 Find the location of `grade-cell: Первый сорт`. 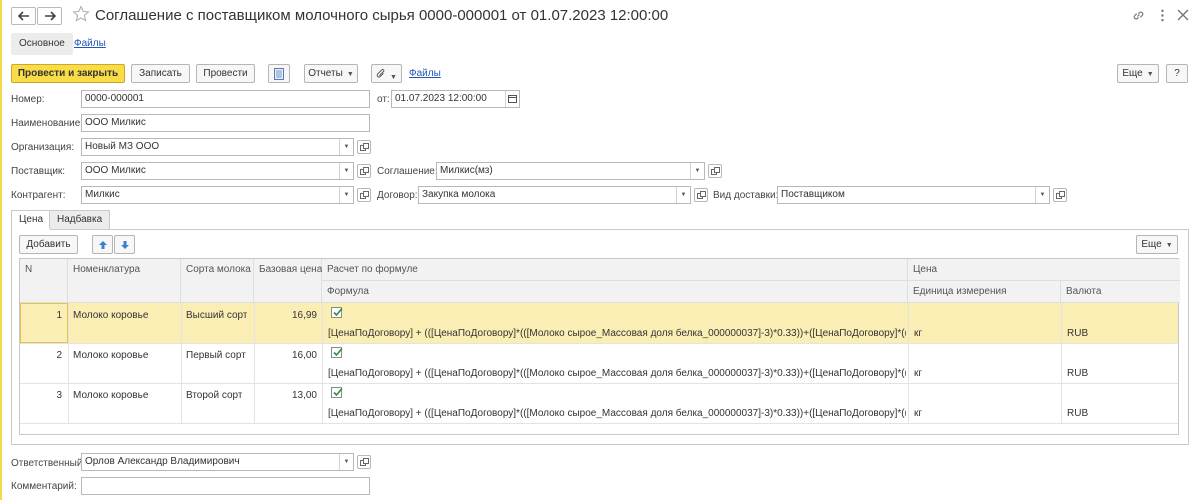

grade-cell: Первый сорт is located at coordinates (216, 355).